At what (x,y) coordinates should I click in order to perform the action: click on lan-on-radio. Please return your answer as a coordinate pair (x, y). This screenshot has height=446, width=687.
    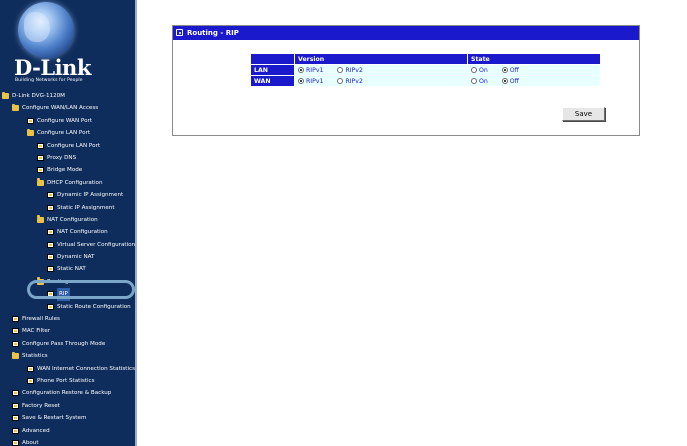
    Looking at the image, I should click on (474, 69).